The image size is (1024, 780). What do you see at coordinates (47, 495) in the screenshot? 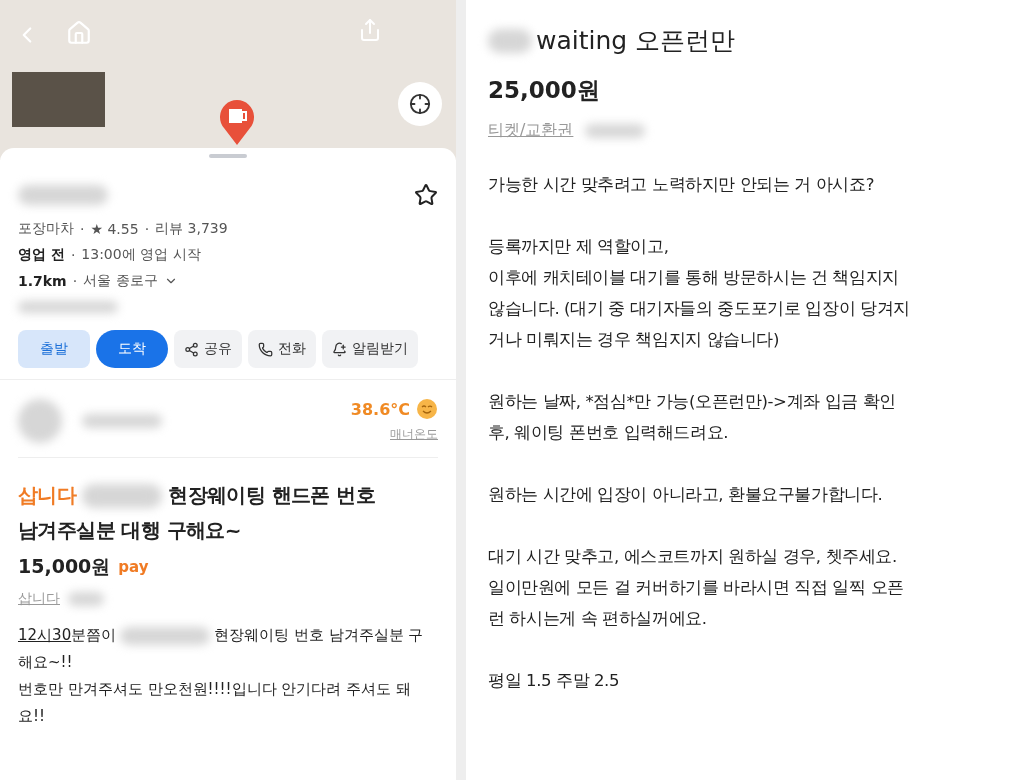
I see `title-prefix: 삽니다` at bounding box center [47, 495].